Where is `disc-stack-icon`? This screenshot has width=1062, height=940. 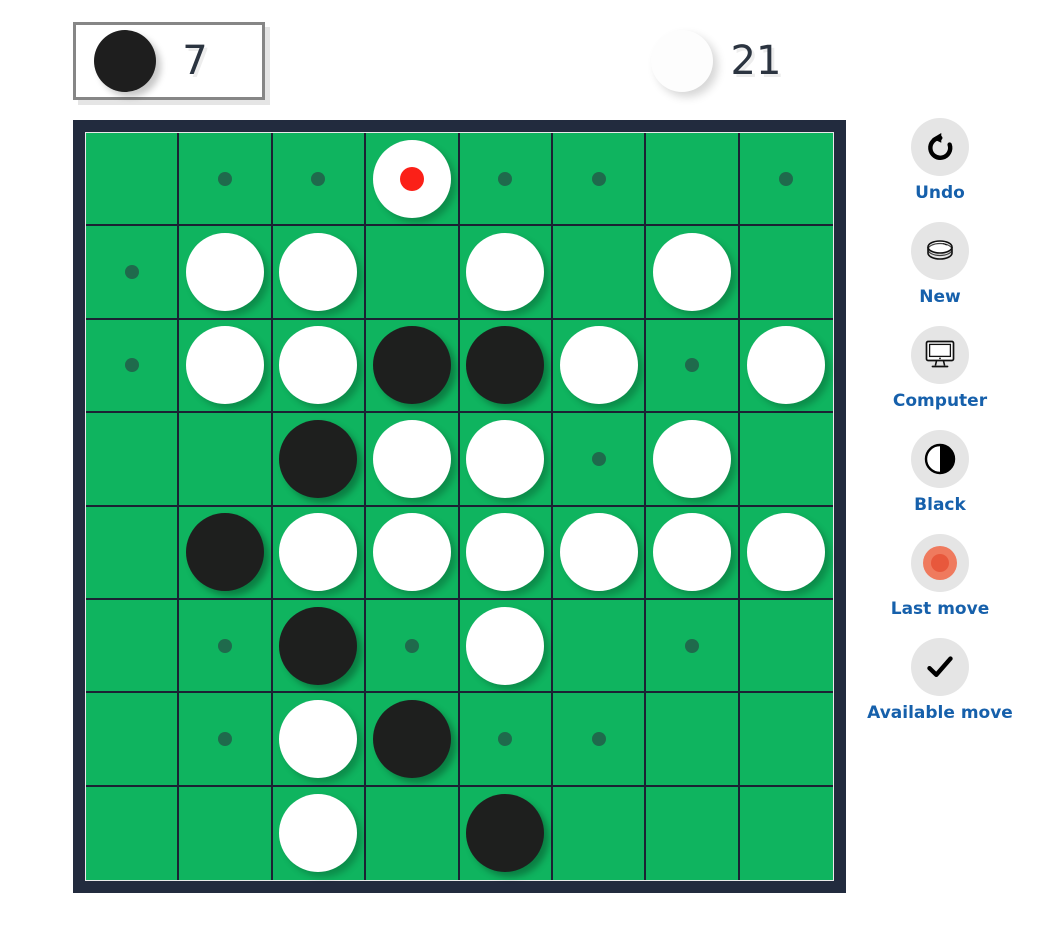
disc-stack-icon is located at coordinates (940, 251).